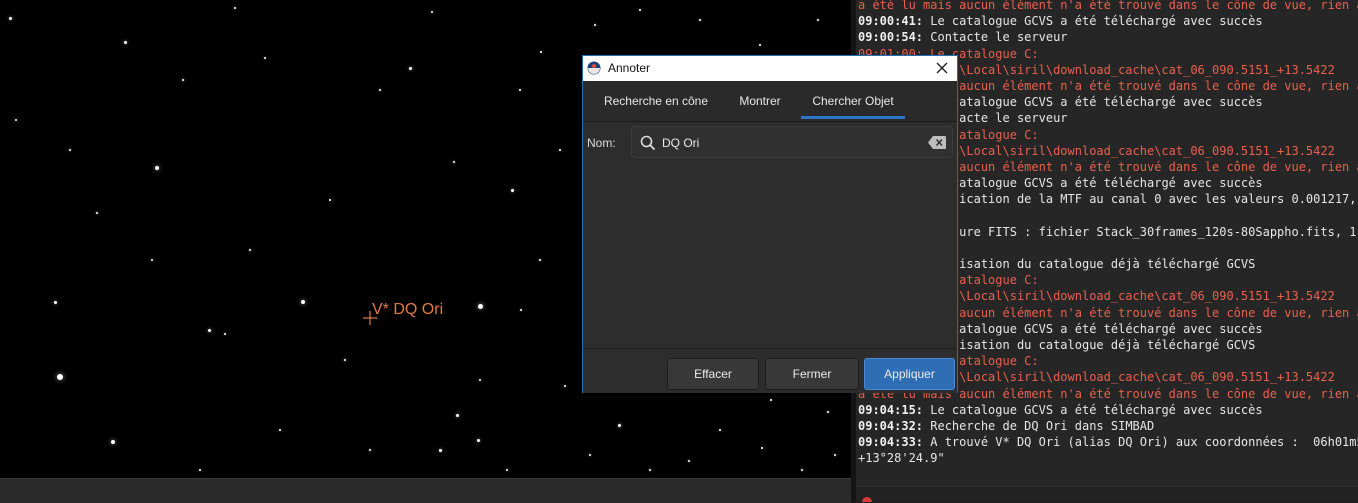  Describe the element at coordinates (937, 142) in the screenshot. I see `clear-text-icon` at that location.